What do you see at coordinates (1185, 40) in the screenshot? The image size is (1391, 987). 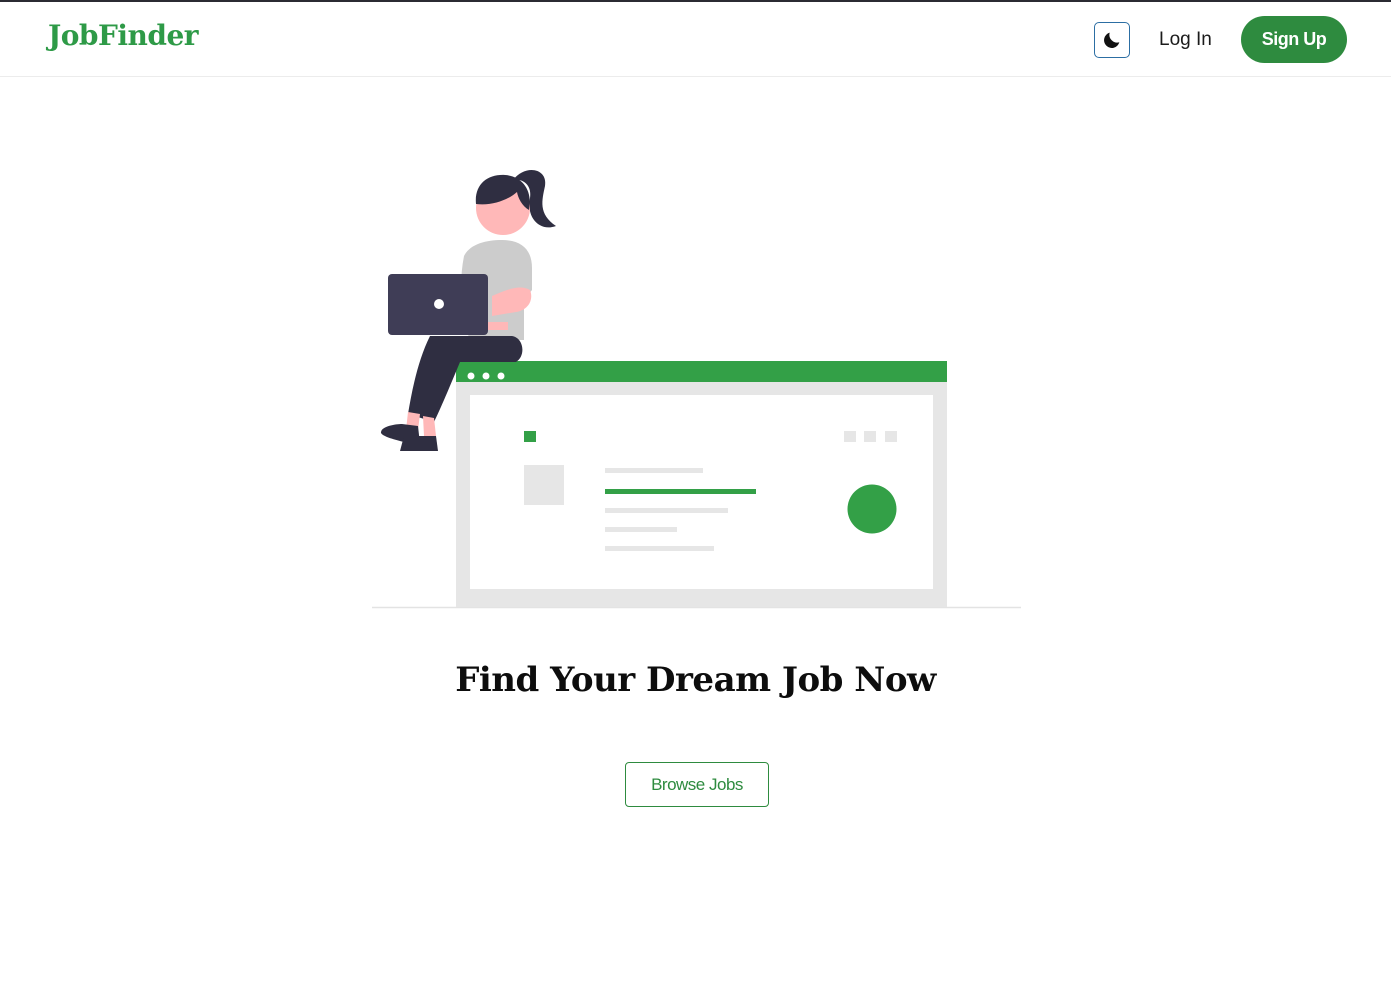 I see `login-link: Log In` at bounding box center [1185, 40].